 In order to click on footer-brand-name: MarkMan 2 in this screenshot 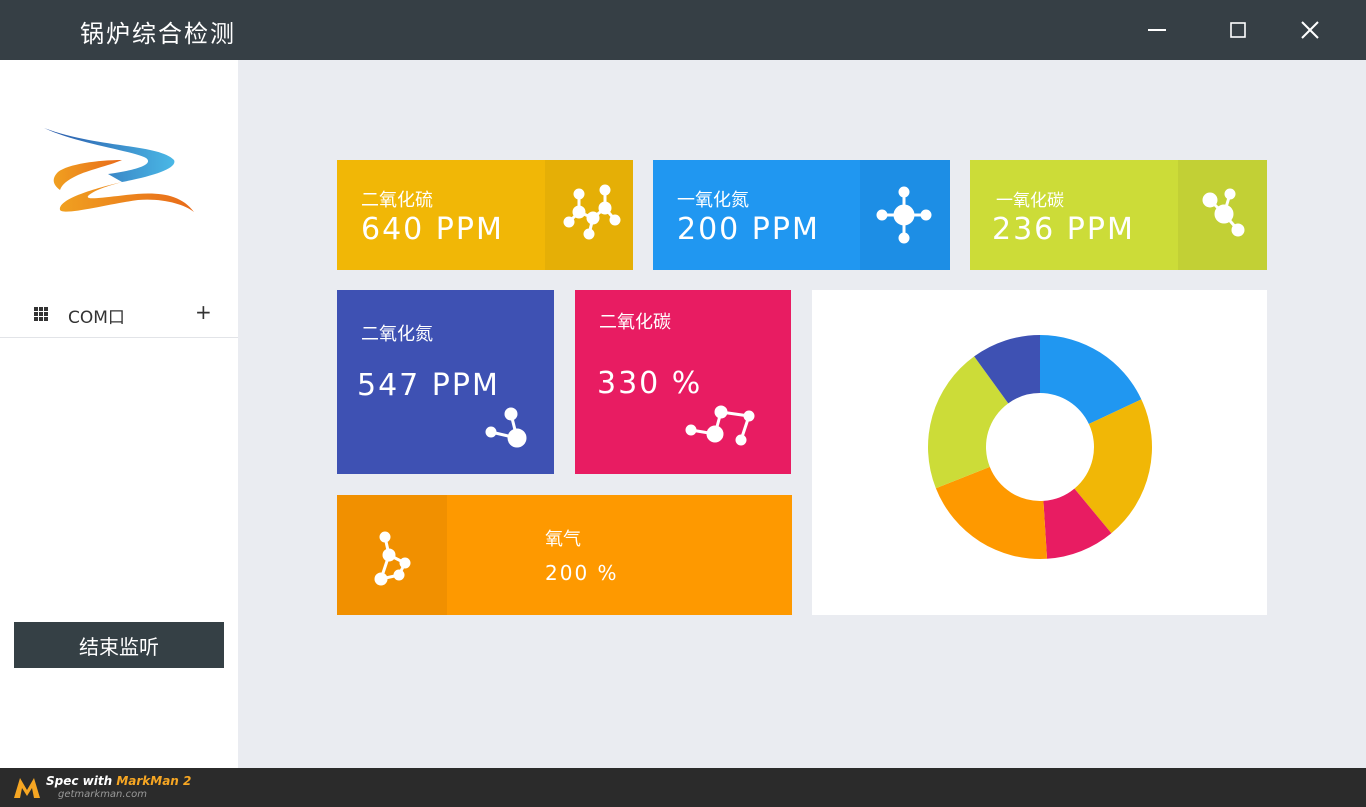, I will do `click(154, 781)`.